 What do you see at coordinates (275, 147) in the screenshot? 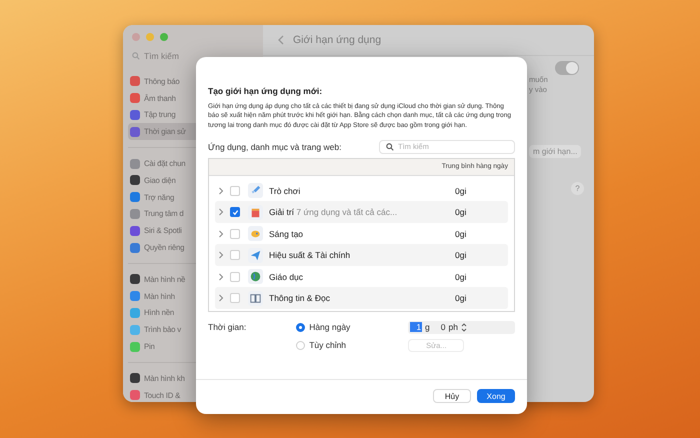
I see `list-label: Ứng dụng, danh mục và trang web:` at bounding box center [275, 147].